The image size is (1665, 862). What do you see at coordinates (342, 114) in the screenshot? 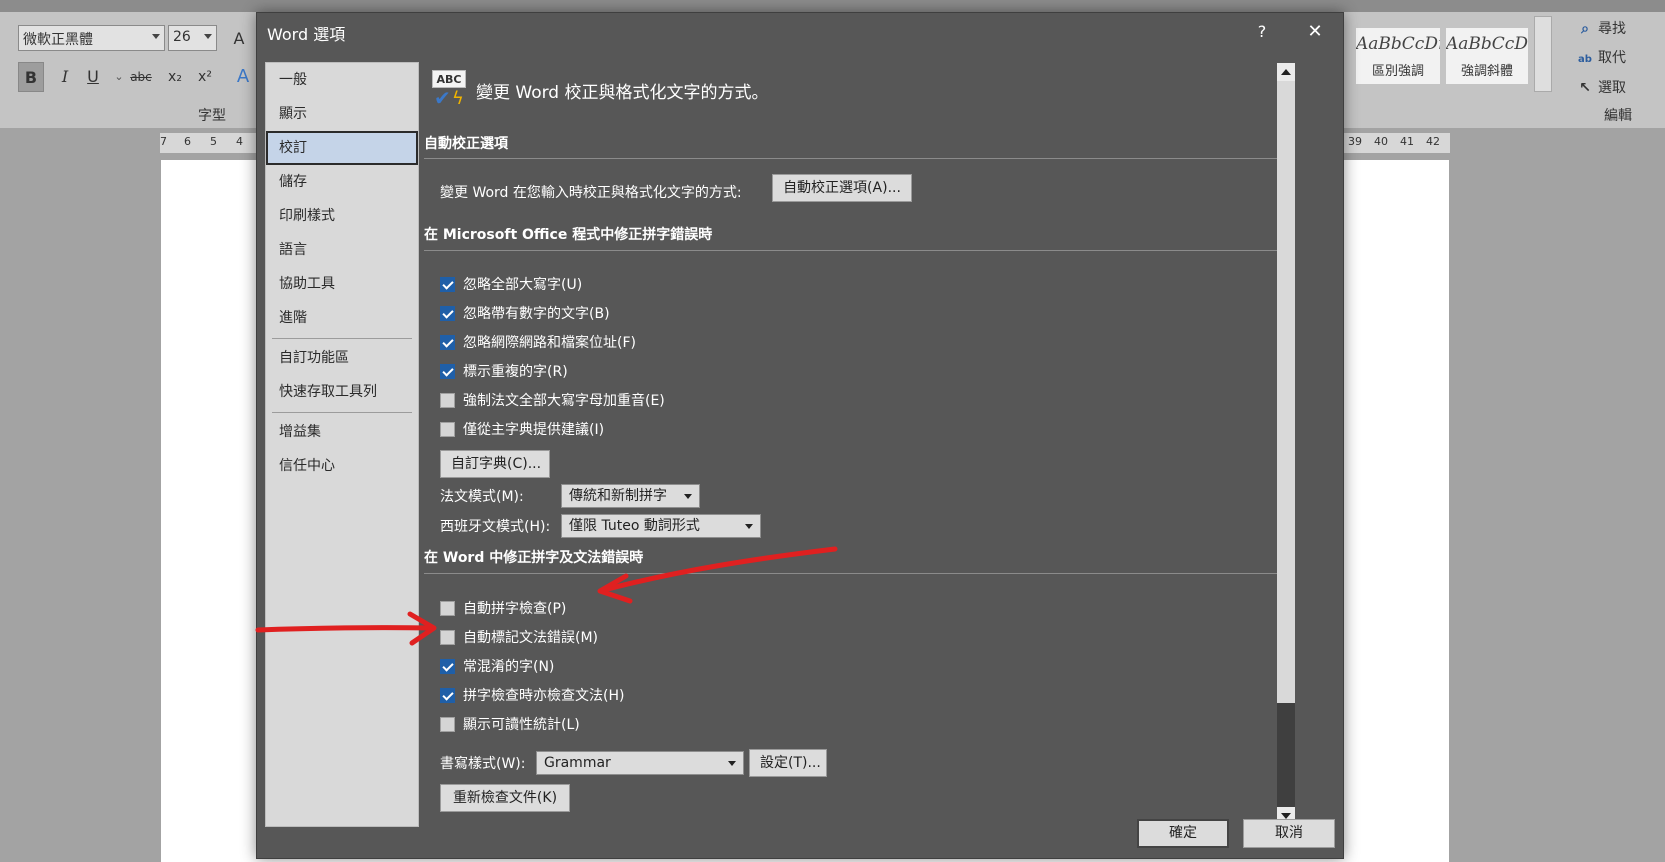
I see `nav-display: 顯示` at bounding box center [342, 114].